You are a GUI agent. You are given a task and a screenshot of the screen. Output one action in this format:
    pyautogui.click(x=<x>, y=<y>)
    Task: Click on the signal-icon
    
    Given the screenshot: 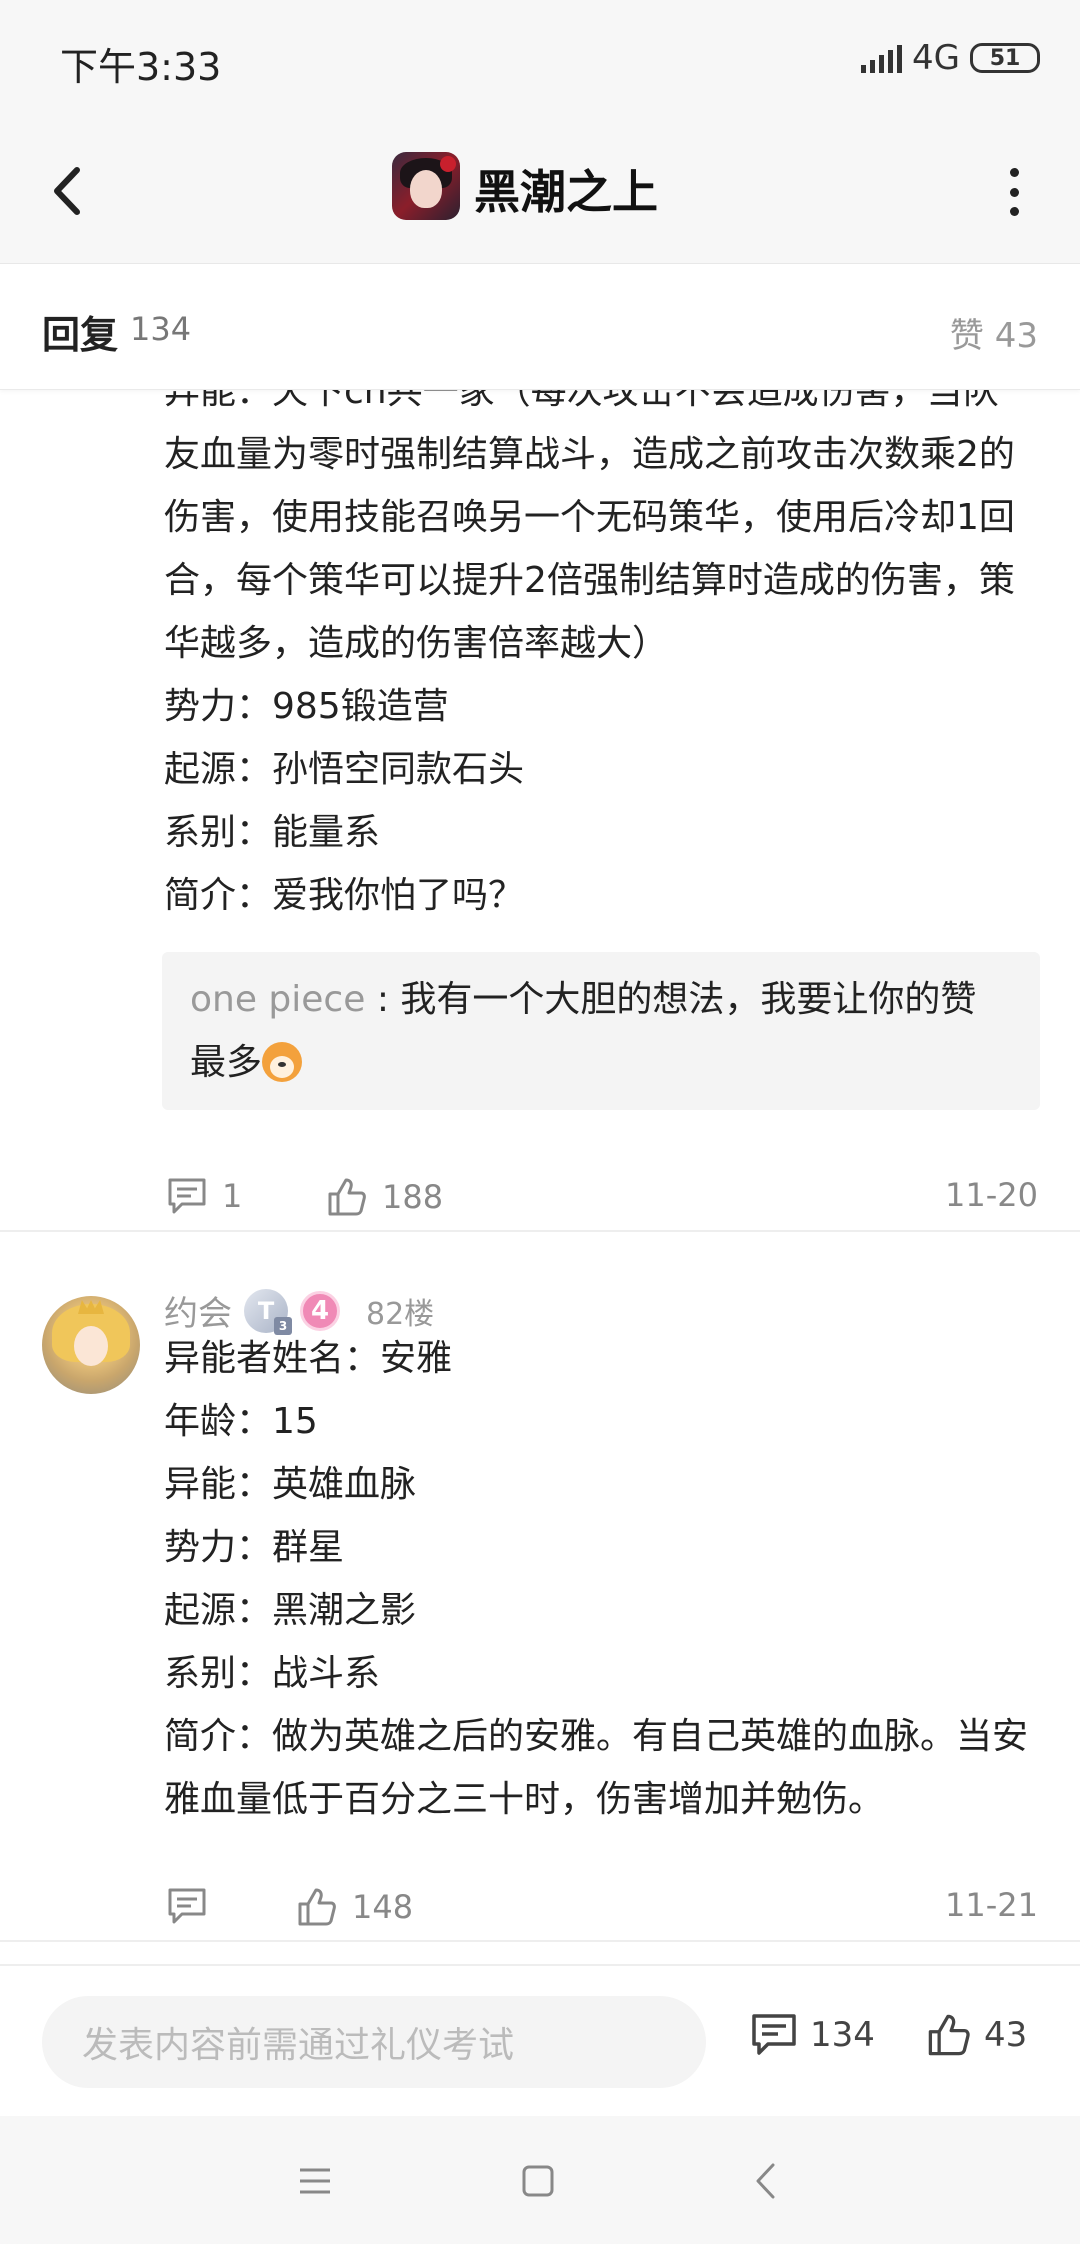 What is the action you would take?
    pyautogui.click(x=882, y=58)
    